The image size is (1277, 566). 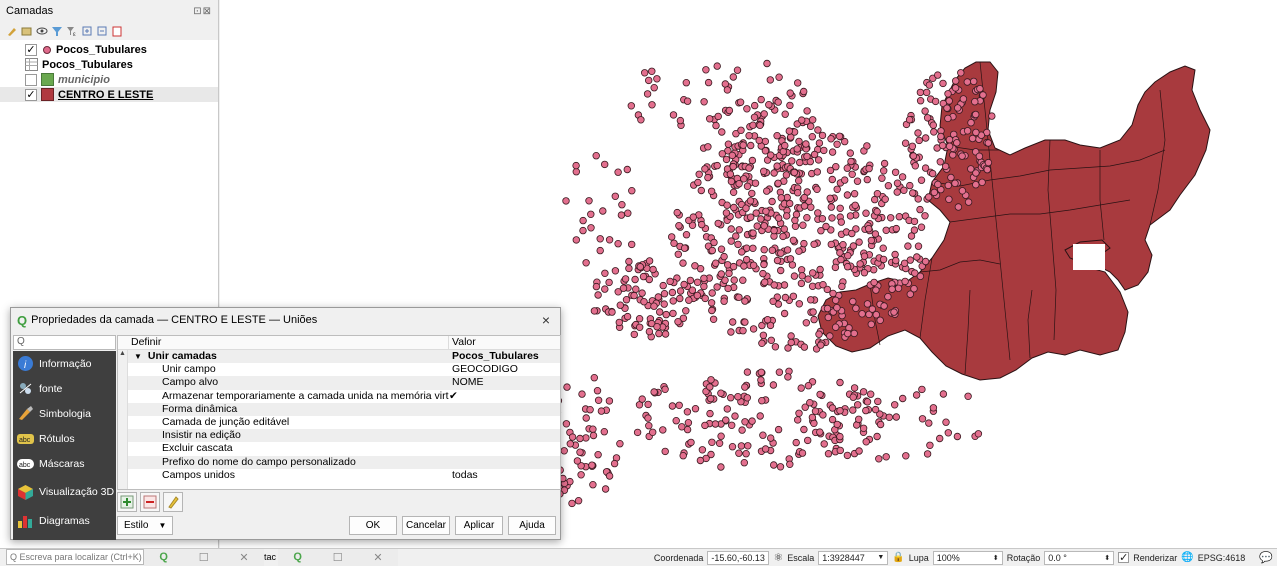 I want to click on column-definir: Definir, so click(x=288, y=342).